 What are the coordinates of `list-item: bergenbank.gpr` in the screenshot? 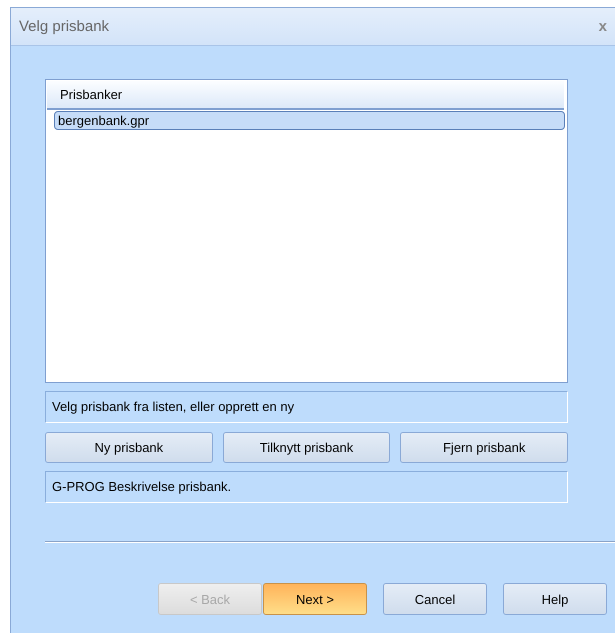 It's located at (309, 120).